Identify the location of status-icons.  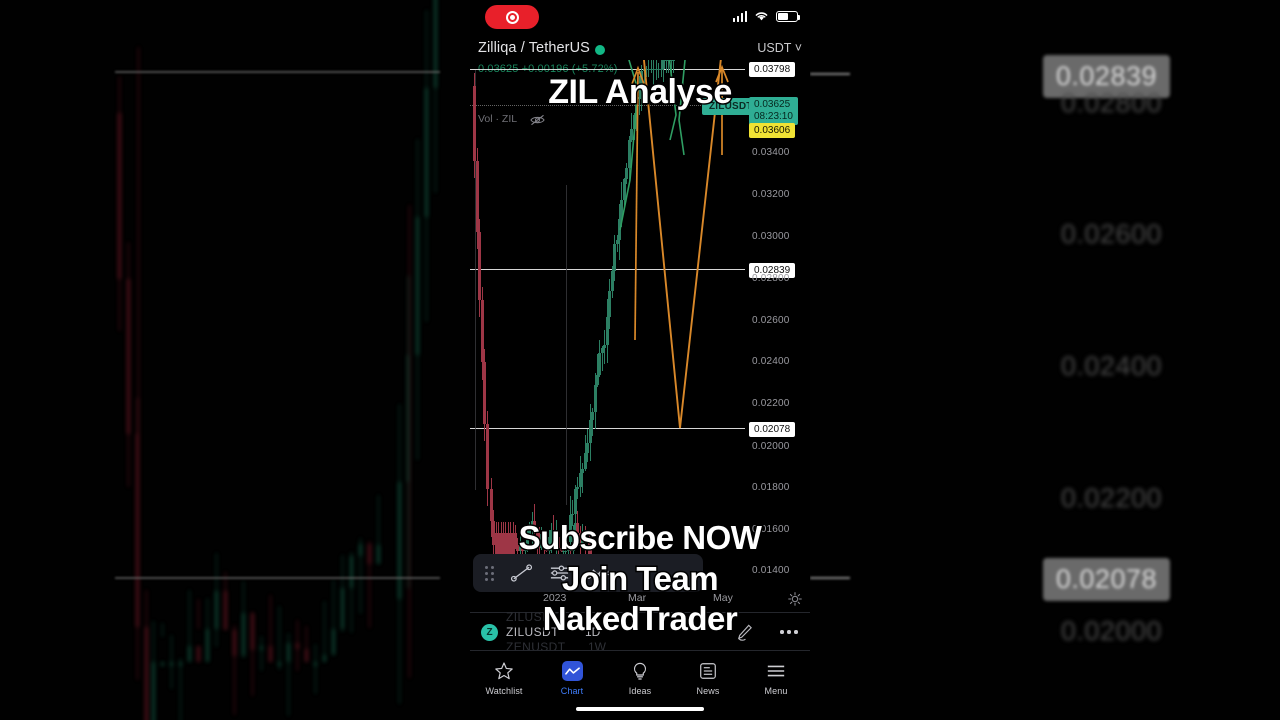
(766, 16).